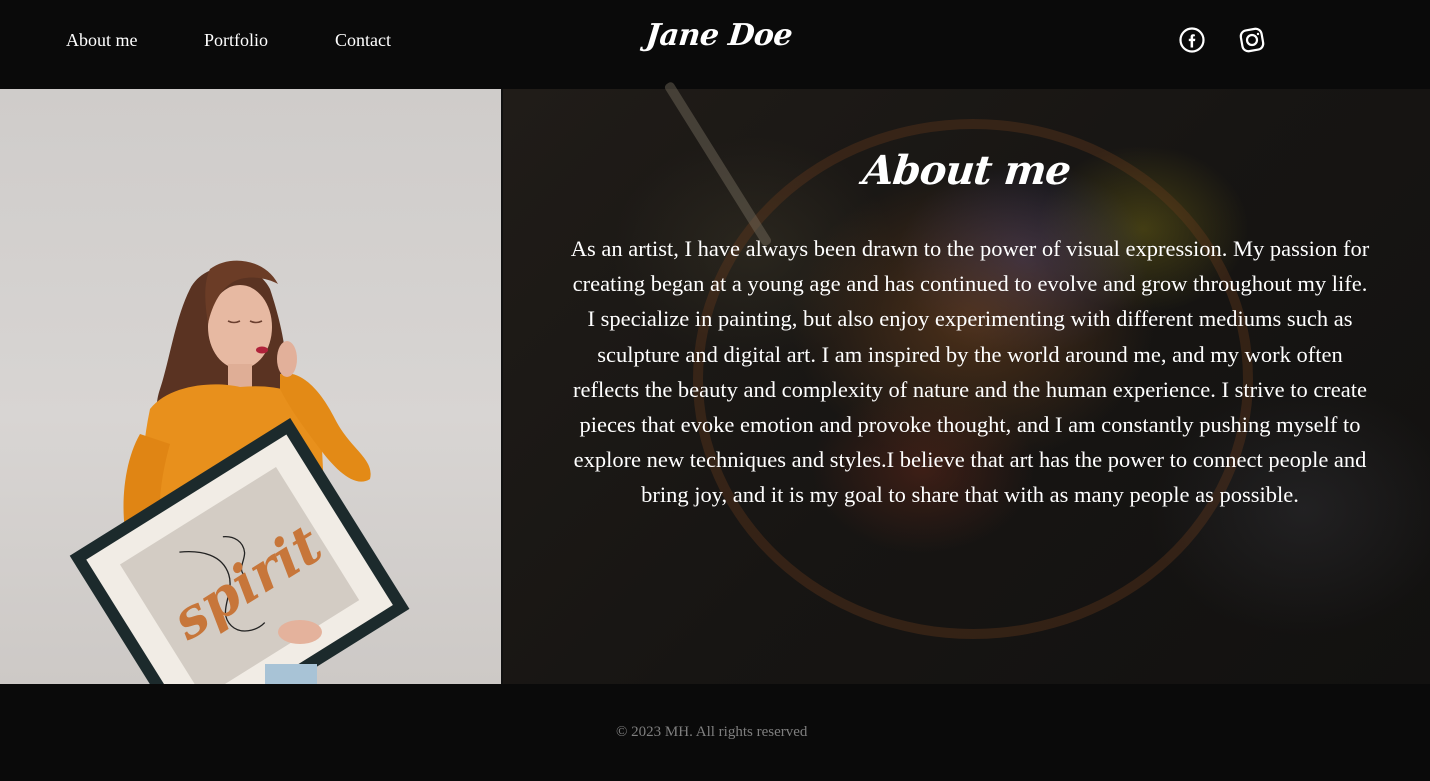 The height and width of the screenshot is (781, 1430). I want to click on copyright-text: © 2023 MH. All rights reserved, so click(712, 732).